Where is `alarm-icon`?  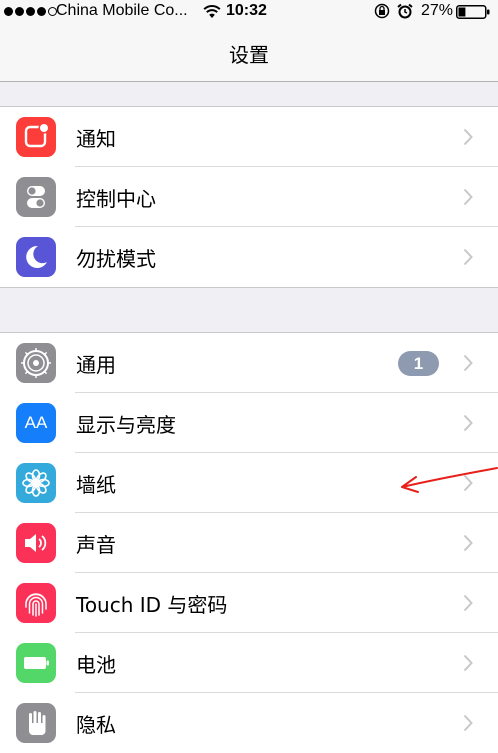
alarm-icon is located at coordinates (405, 11).